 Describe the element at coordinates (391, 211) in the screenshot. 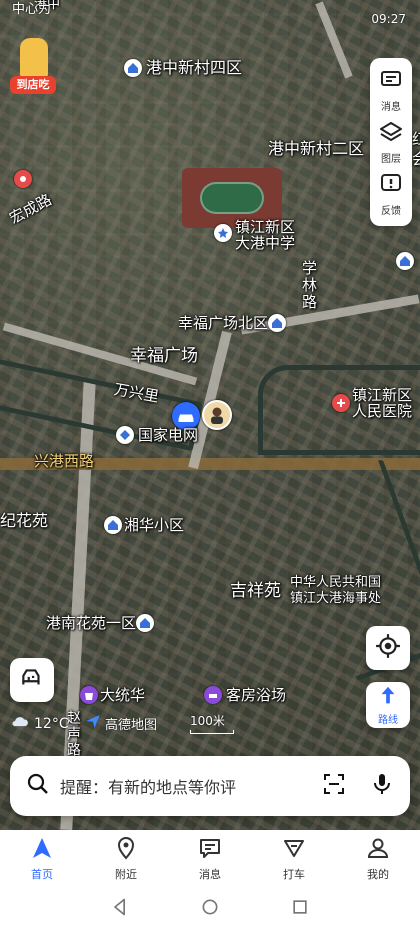

I see `tool-label: 反馈` at that location.